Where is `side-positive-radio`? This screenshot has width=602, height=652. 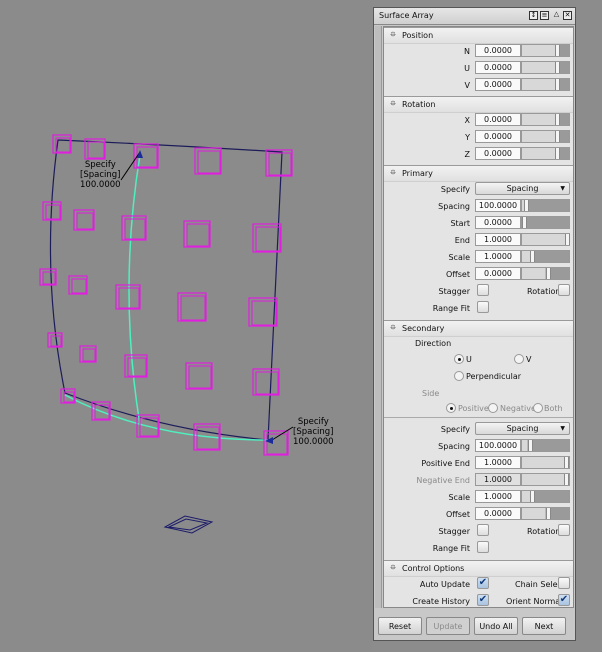 side-positive-radio is located at coordinates (451, 408).